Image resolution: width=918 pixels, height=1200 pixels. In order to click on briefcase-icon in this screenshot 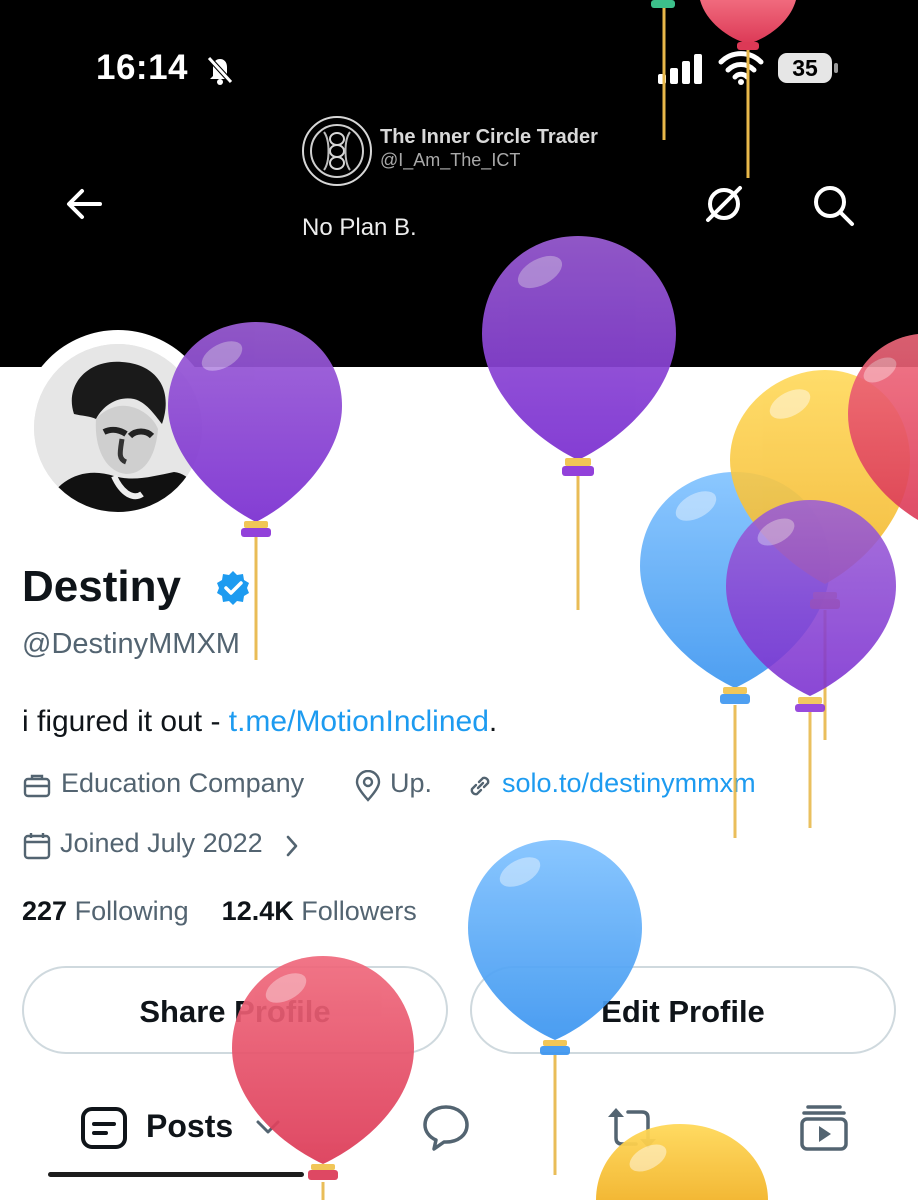, I will do `click(37, 786)`.